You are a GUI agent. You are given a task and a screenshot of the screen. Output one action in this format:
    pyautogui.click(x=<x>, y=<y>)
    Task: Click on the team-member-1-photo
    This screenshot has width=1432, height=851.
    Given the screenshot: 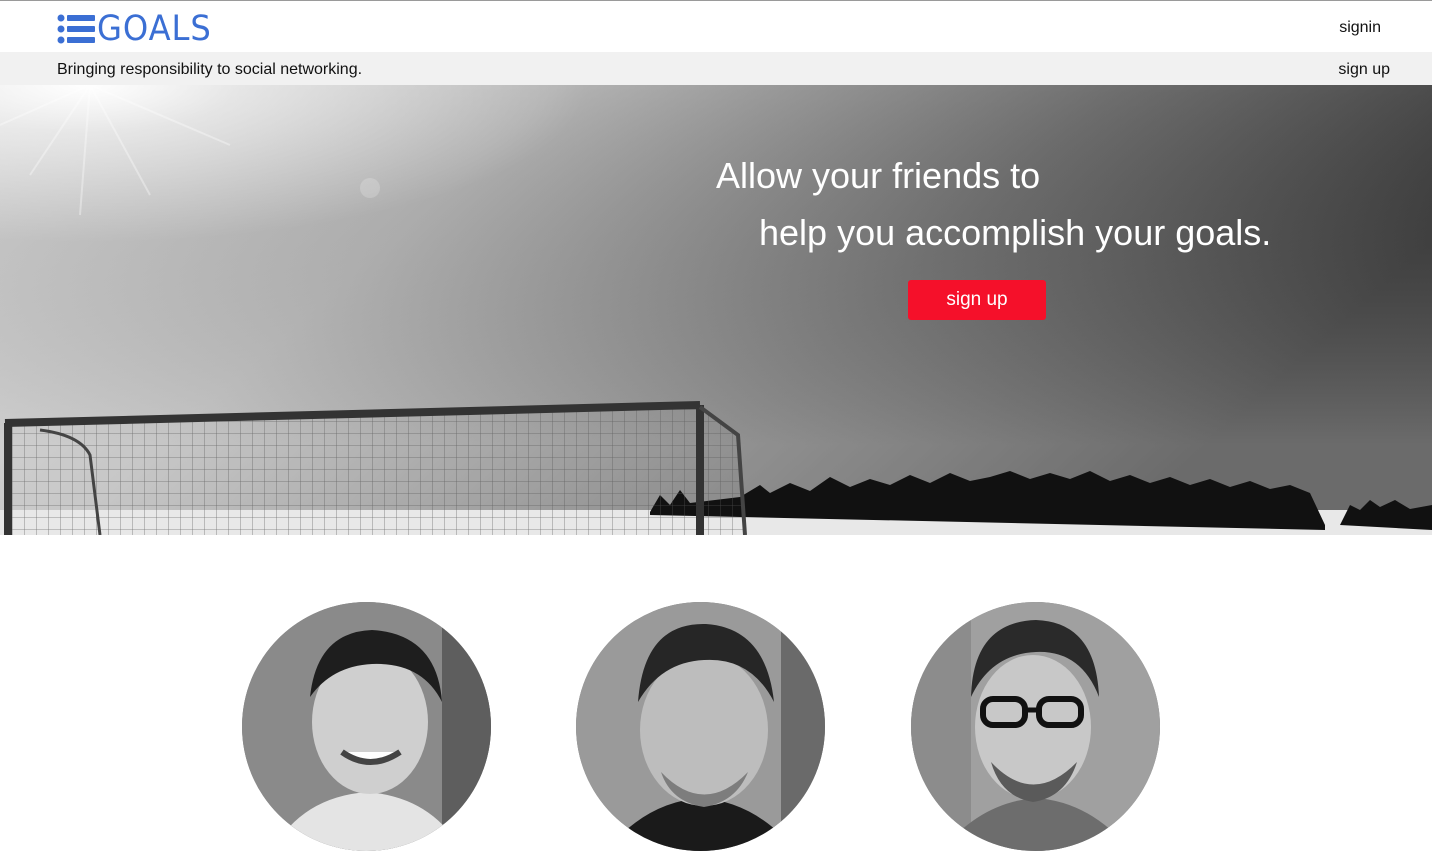 What is the action you would take?
    pyautogui.click(x=366, y=726)
    